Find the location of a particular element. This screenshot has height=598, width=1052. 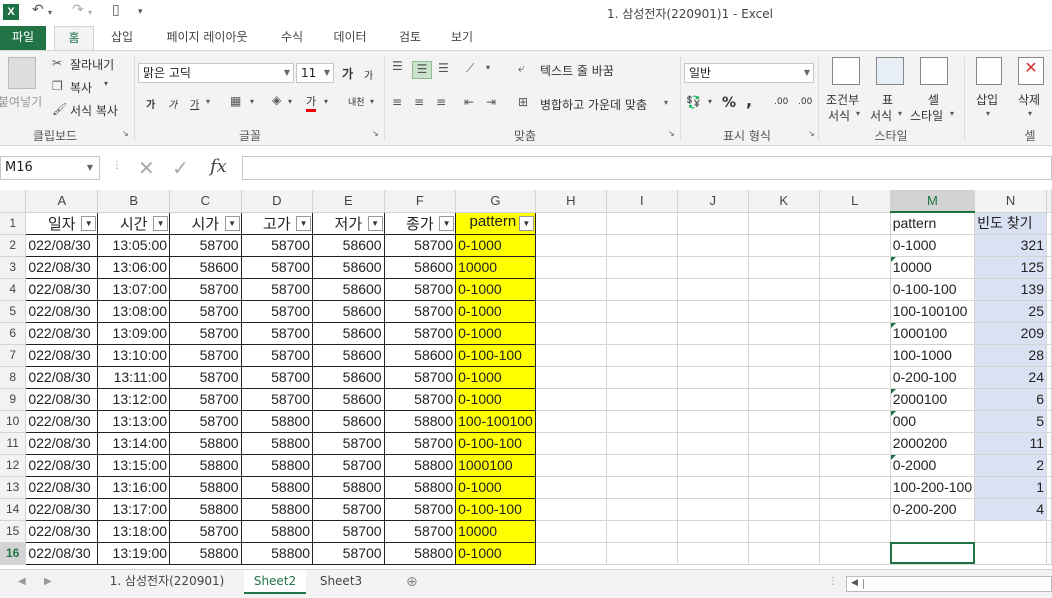

cell: 10000 is located at coordinates (933, 267).